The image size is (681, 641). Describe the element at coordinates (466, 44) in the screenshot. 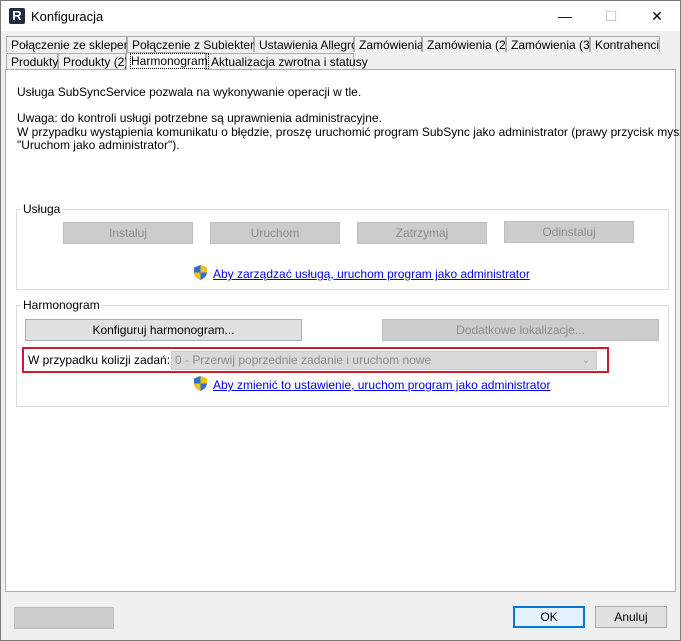

I see `tab-orders-2: Zamówienia (2)` at that location.